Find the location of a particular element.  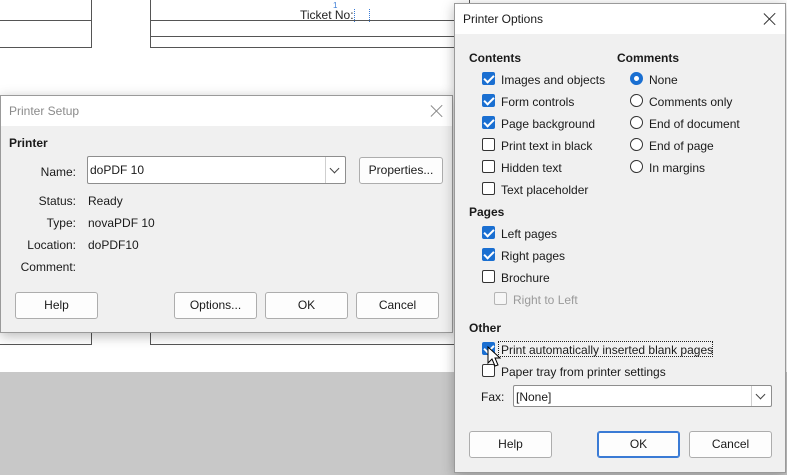

checkbox-right-to-left is located at coordinates (500, 298).